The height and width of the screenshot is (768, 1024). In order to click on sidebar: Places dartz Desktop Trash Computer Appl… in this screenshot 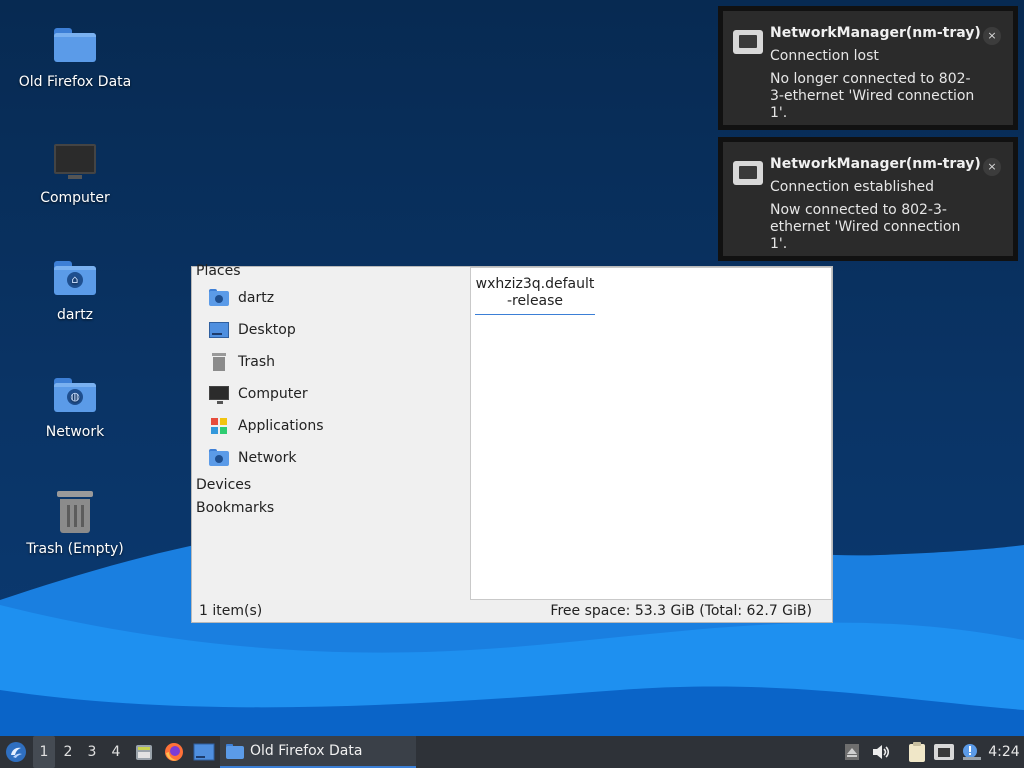, I will do `click(331, 431)`.